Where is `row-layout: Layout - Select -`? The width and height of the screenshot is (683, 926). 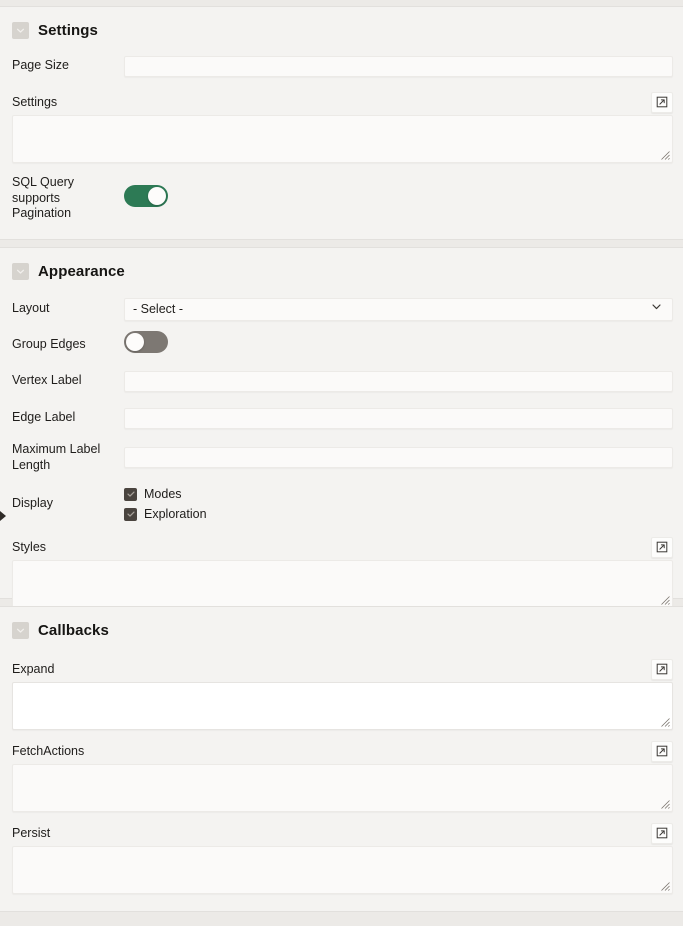
row-layout: Layout - Select - is located at coordinates (342, 309).